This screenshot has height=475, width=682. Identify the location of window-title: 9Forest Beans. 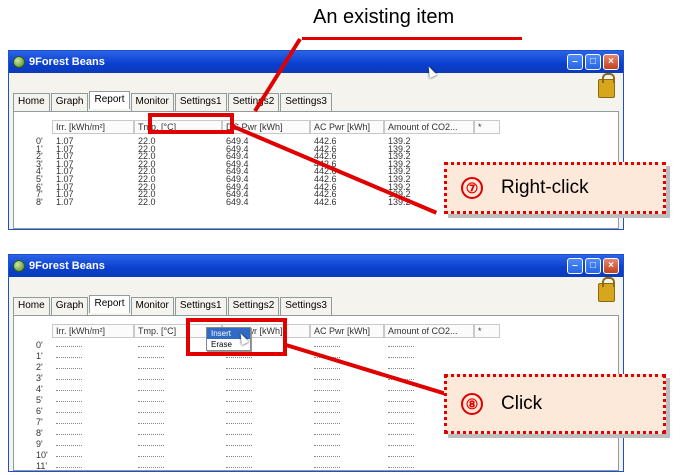
(67, 266).